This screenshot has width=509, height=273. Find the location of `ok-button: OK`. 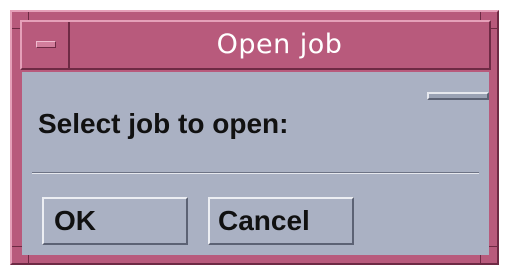

ok-button: OK is located at coordinates (115, 221).